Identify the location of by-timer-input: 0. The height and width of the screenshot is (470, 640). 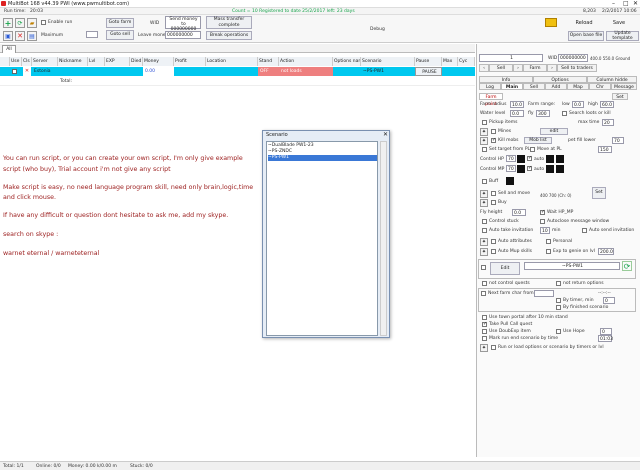
(609, 300).